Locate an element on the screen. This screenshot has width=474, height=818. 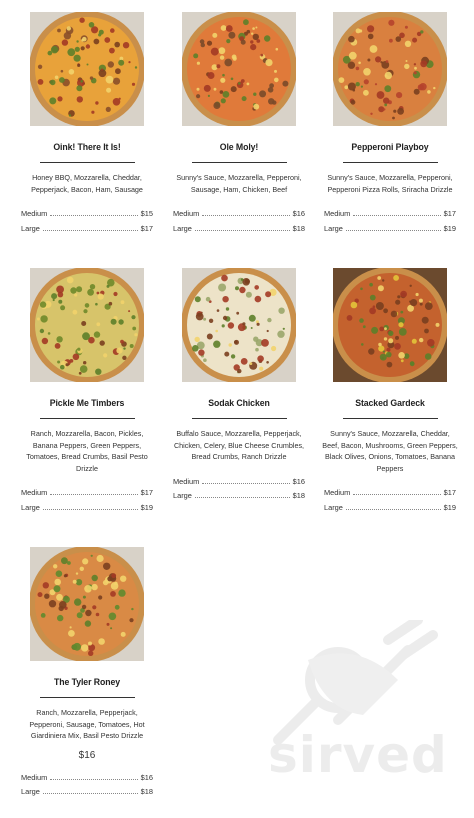
price-list: Medium $15 Large $17 is located at coordinates (87, 223).